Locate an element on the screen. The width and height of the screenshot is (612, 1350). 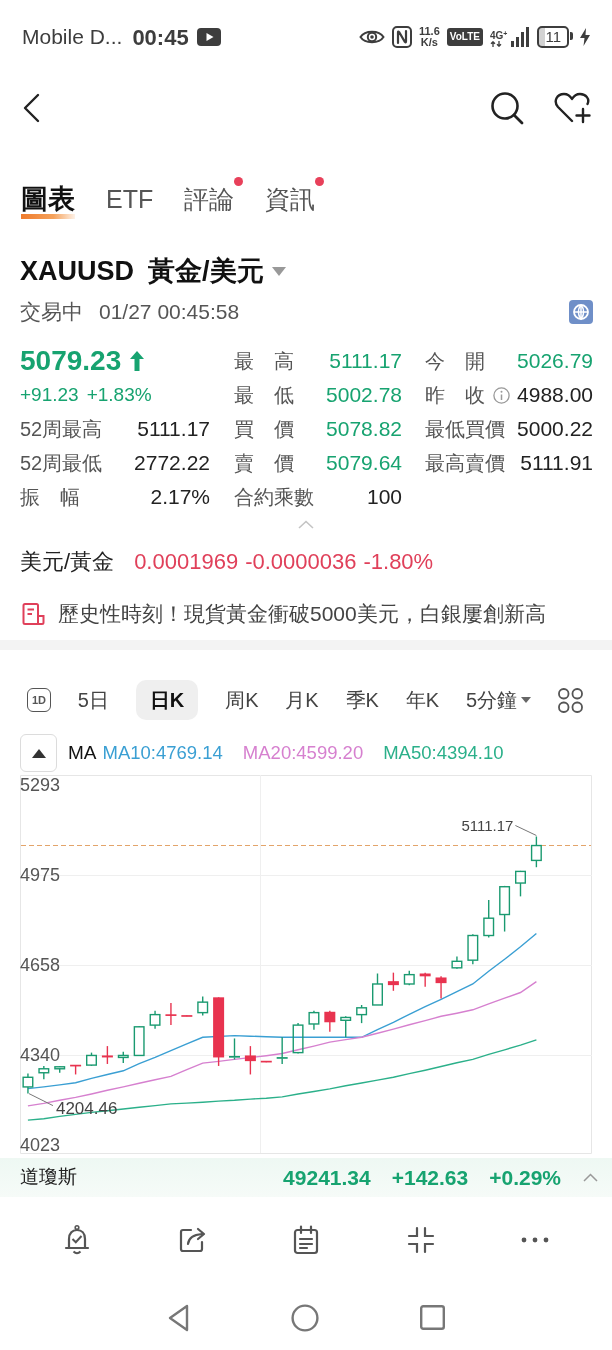
search-icon is located at coordinates (507, 107).